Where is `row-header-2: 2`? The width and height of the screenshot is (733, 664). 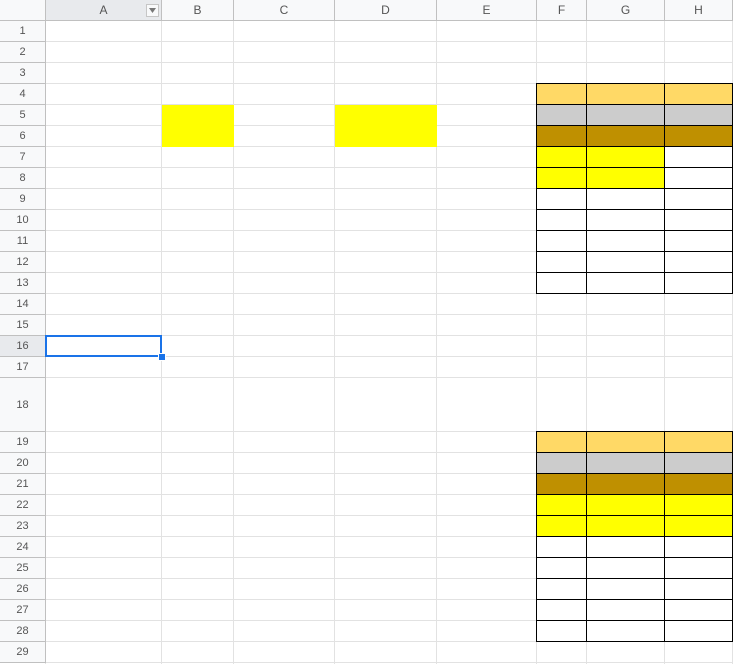 row-header-2: 2 is located at coordinates (23, 52).